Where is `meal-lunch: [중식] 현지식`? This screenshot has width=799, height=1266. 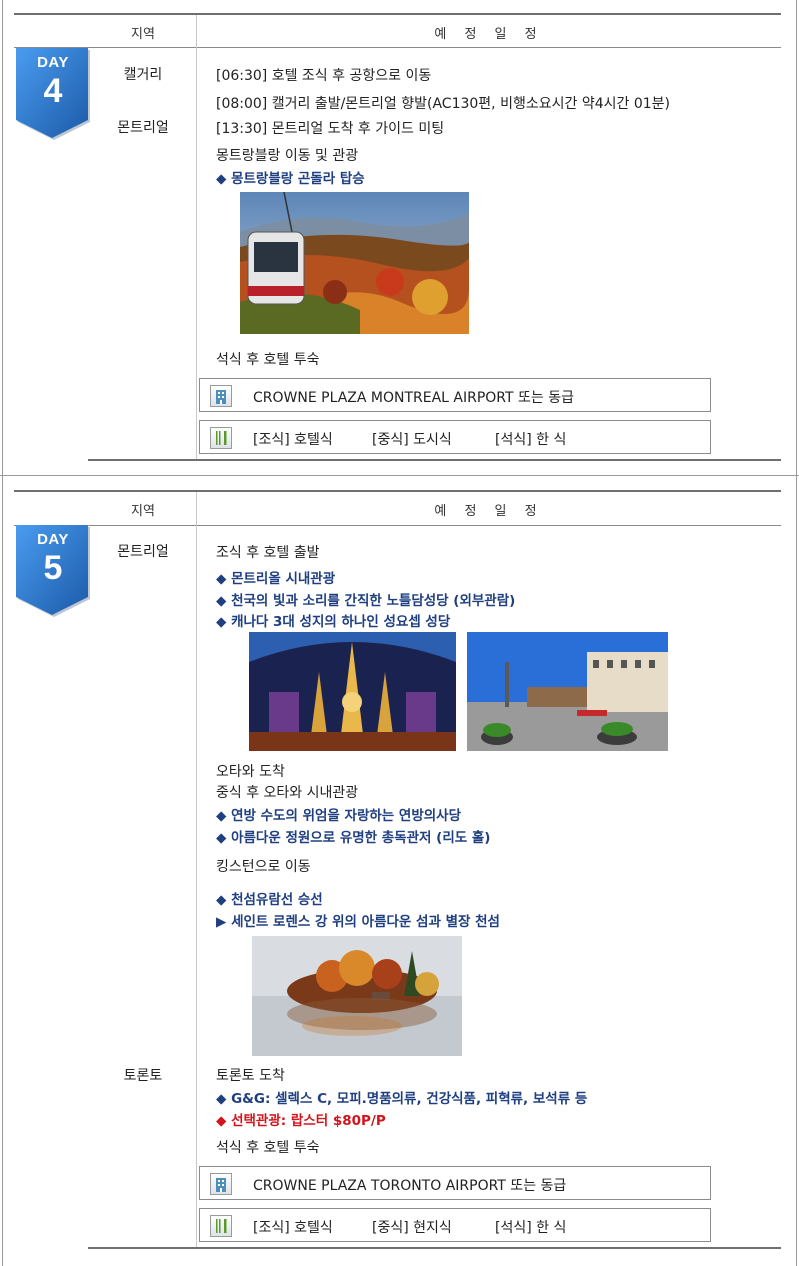 meal-lunch: [중식] 현지식 is located at coordinates (412, 1228).